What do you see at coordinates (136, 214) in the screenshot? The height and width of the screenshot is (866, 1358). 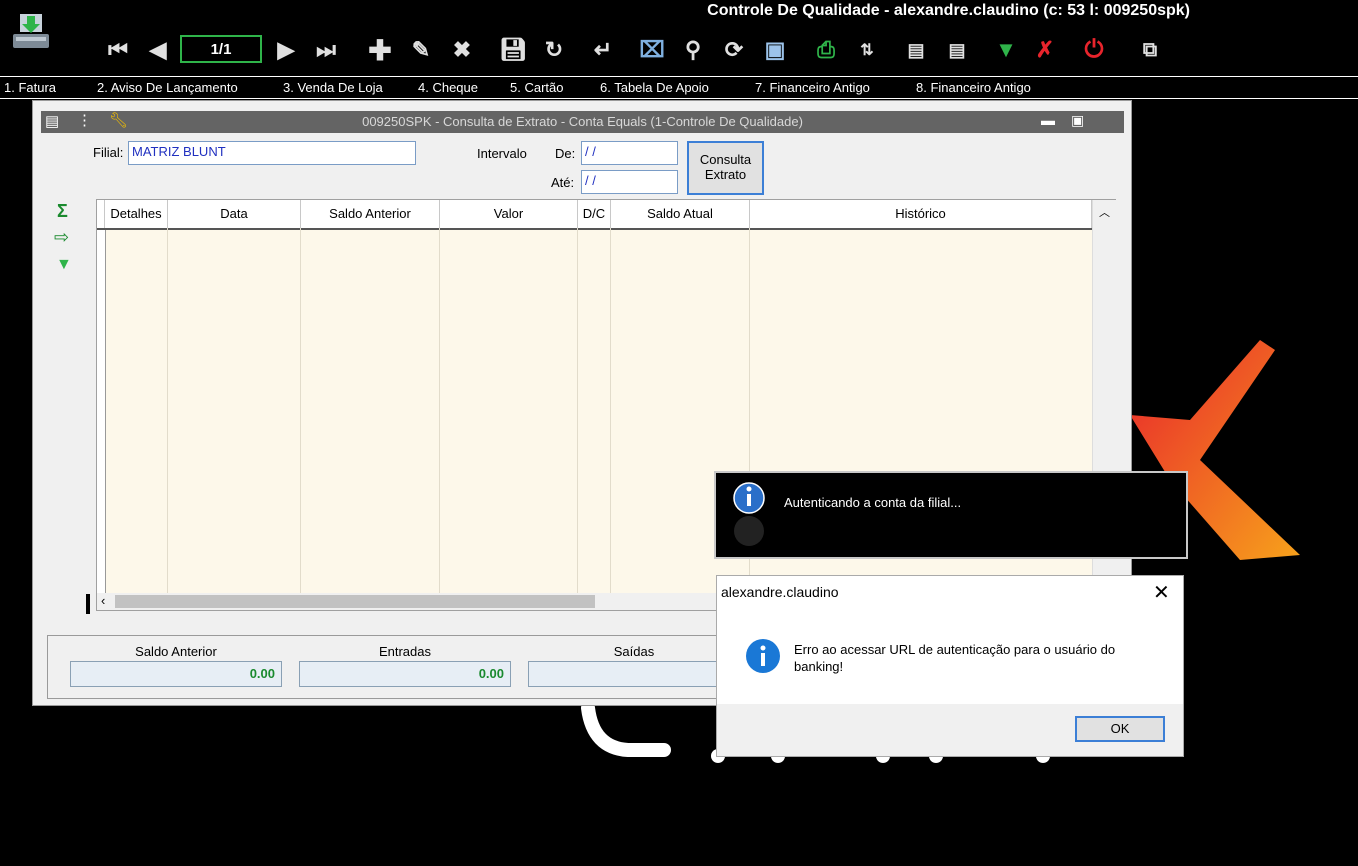 I see `col-detalhes: Detalhes` at bounding box center [136, 214].